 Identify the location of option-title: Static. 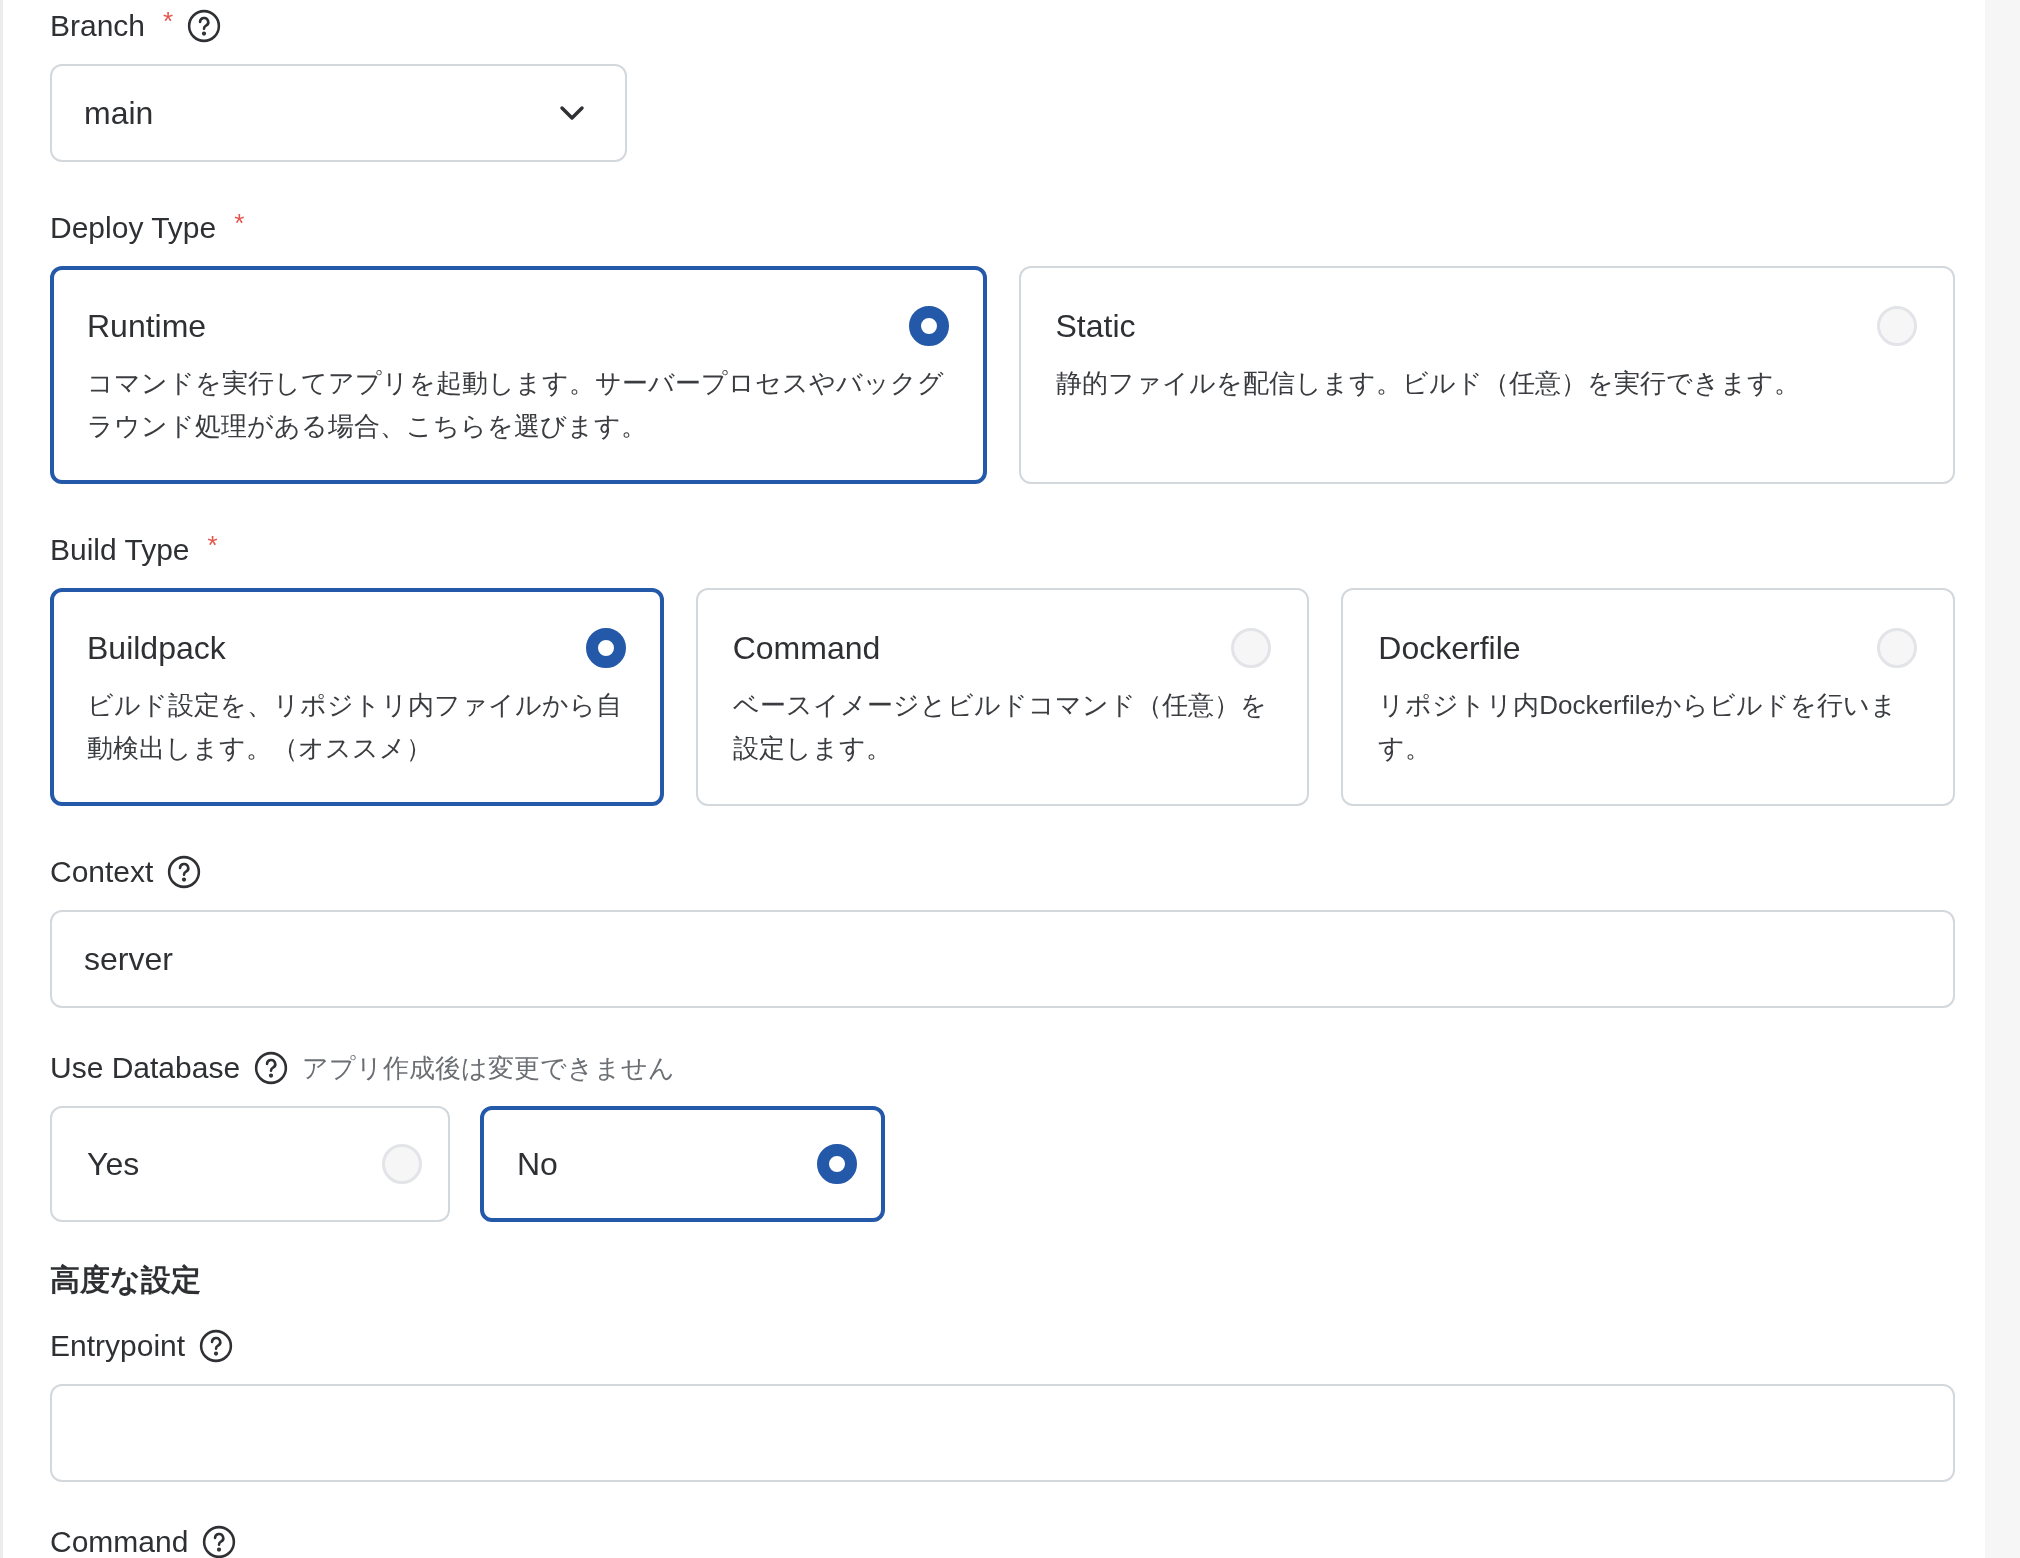
(1095, 326).